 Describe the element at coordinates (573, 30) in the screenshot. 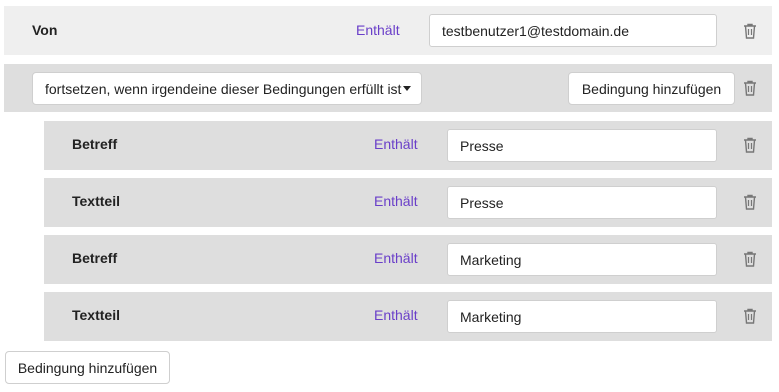

I see `condition-value-input: testbenutzer1@testdomain.de` at that location.